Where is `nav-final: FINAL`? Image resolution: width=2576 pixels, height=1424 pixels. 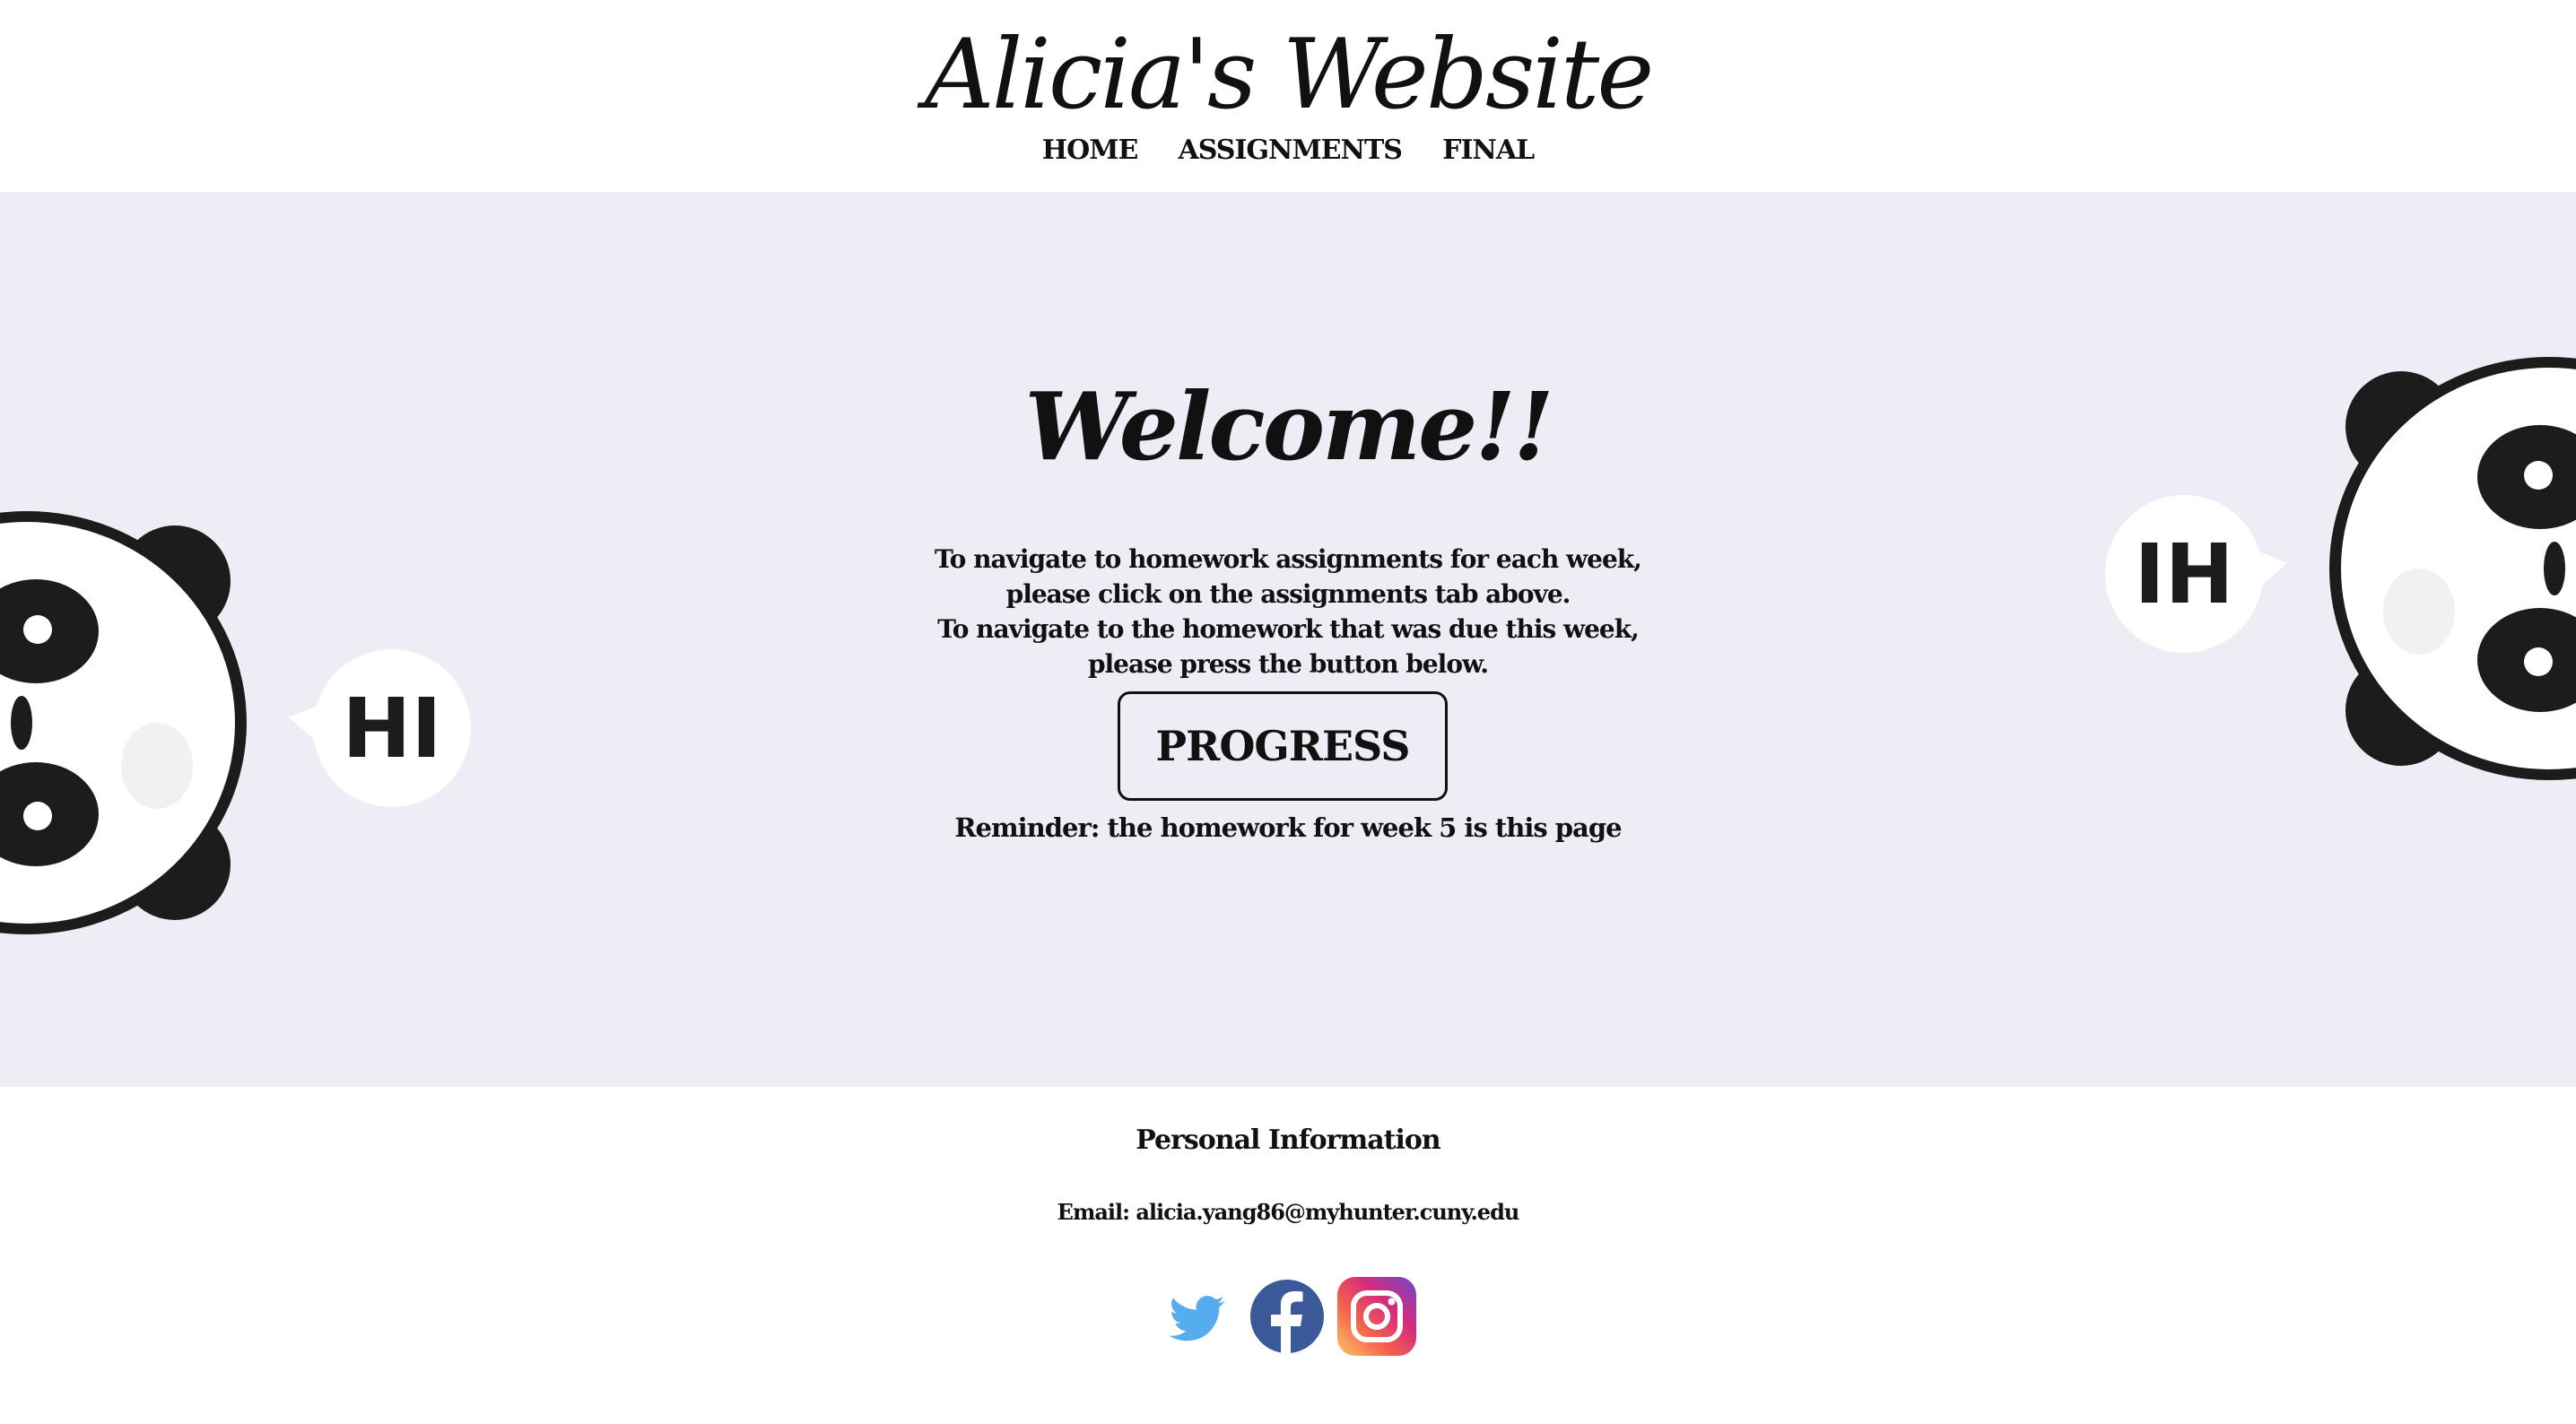 nav-final: FINAL is located at coordinates (1488, 150).